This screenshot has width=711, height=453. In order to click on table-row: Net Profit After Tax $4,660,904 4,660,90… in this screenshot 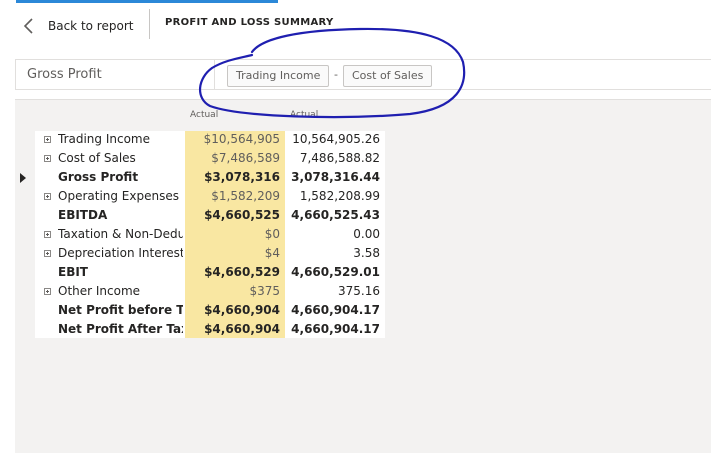, I will do `click(210, 330)`.